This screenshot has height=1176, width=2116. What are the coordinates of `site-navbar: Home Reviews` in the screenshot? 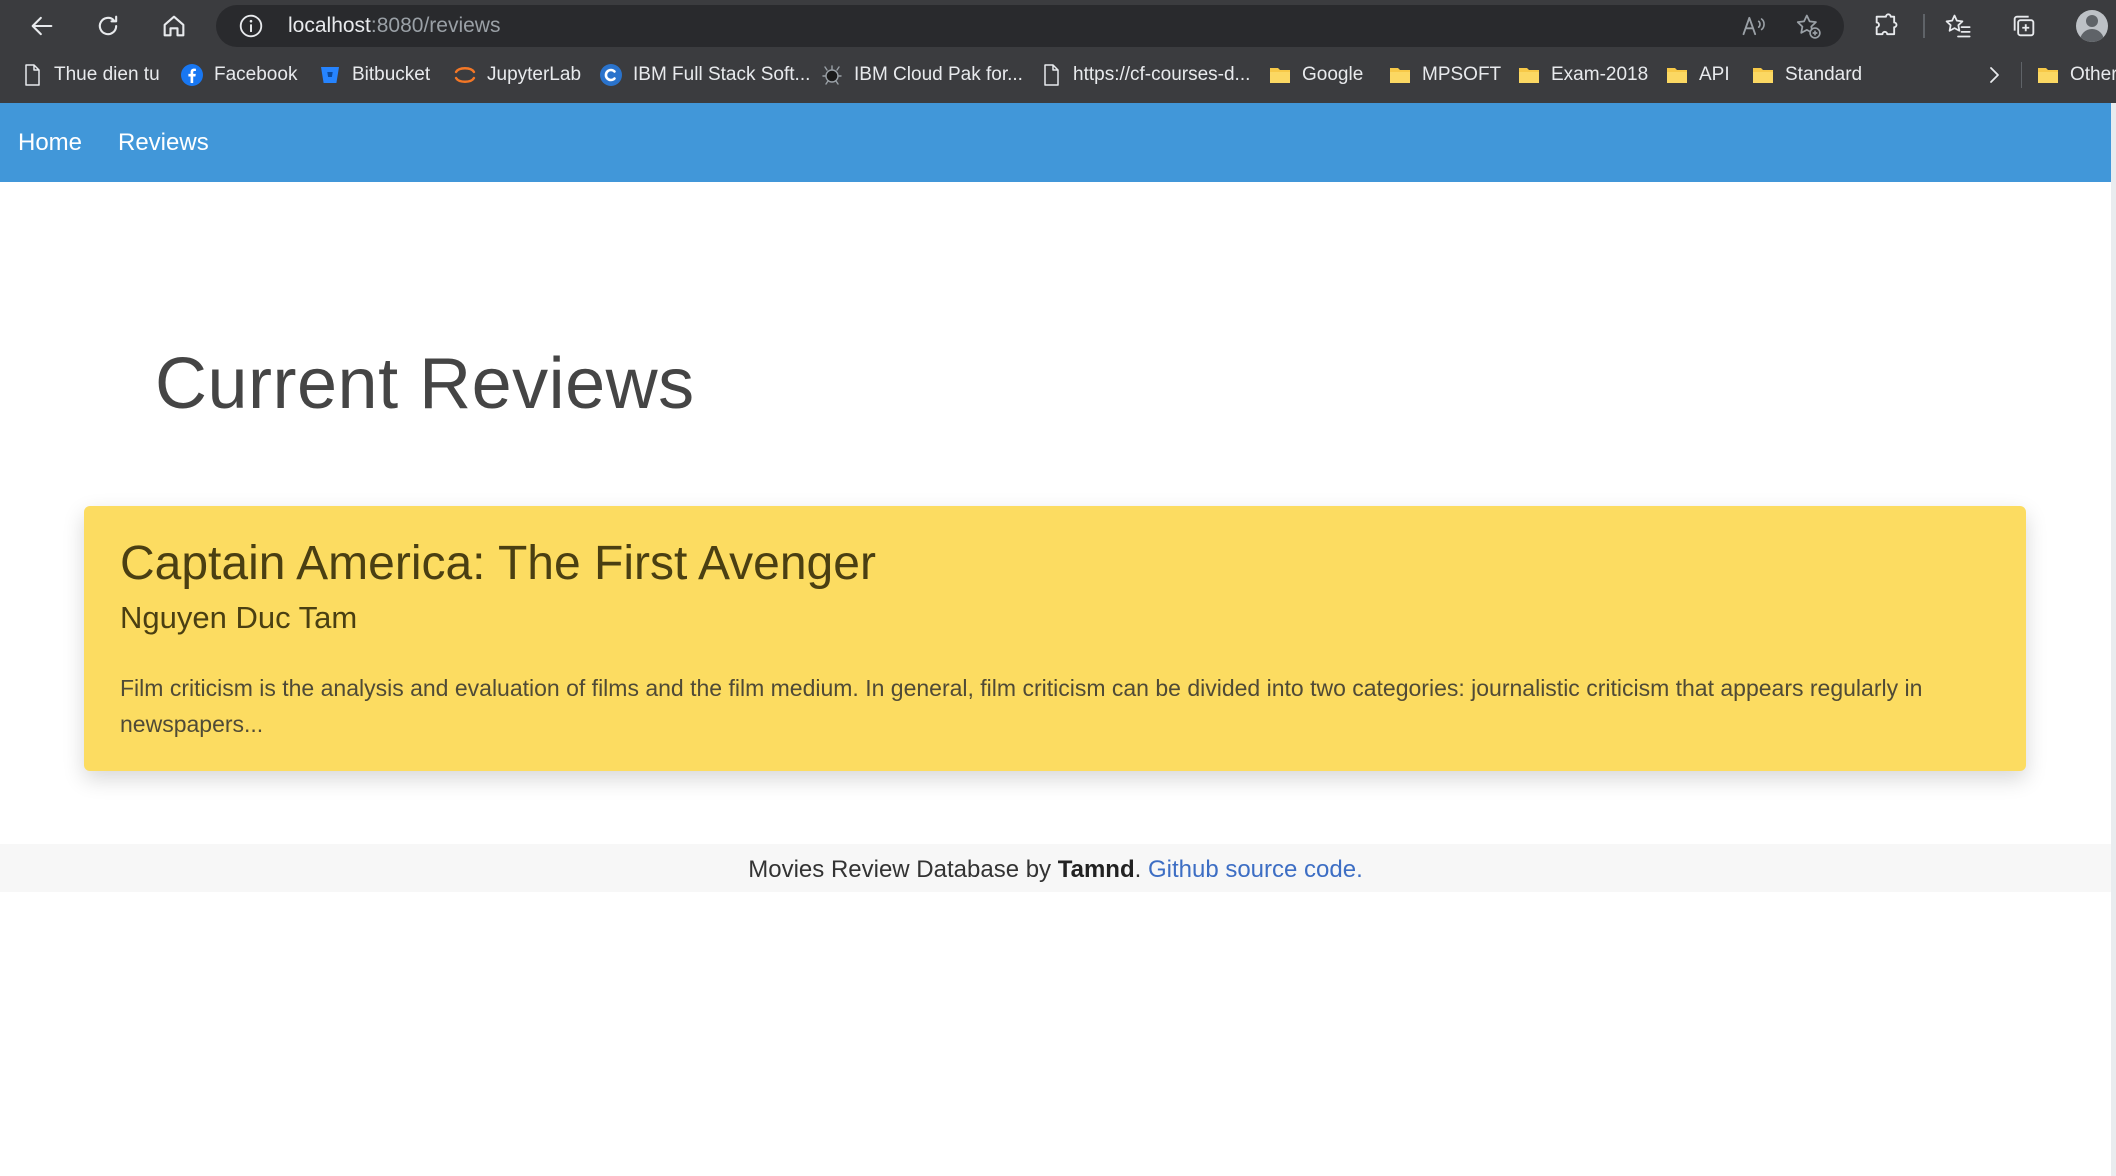 It's located at (1055, 142).